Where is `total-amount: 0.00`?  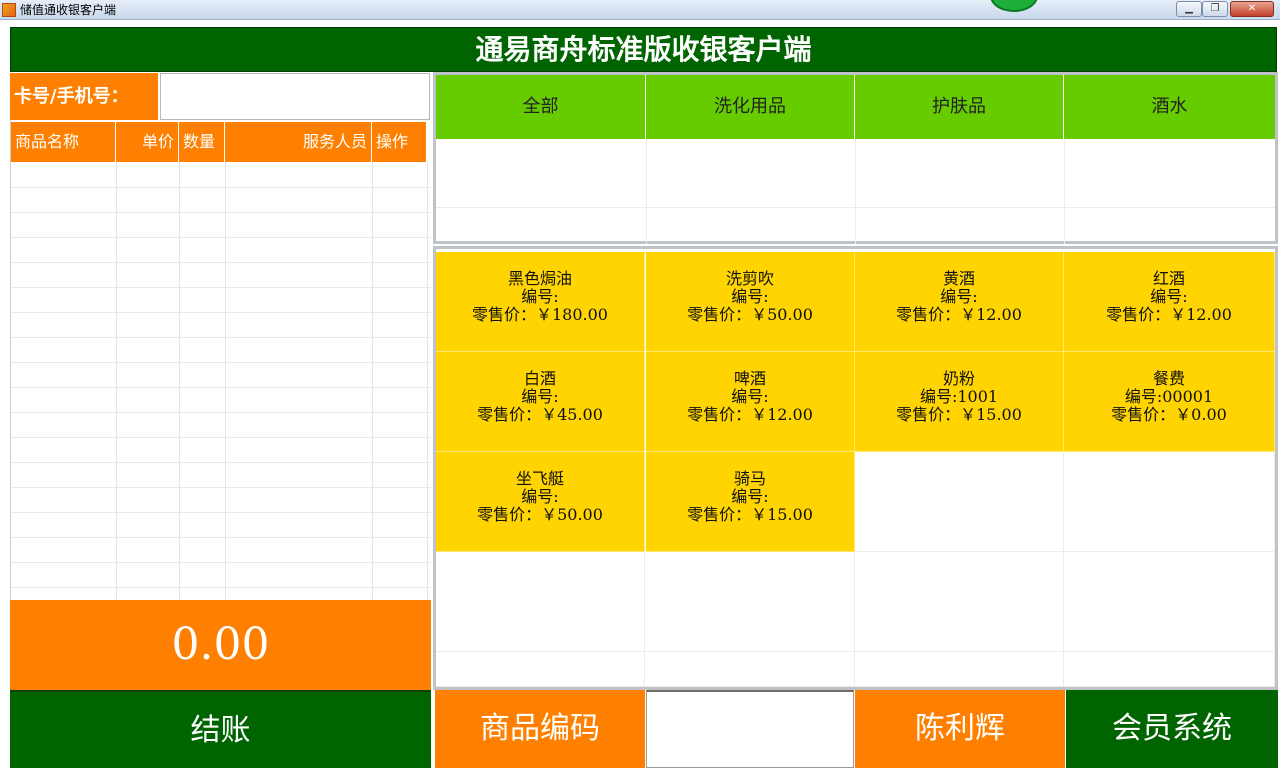 total-amount: 0.00 is located at coordinates (220, 645).